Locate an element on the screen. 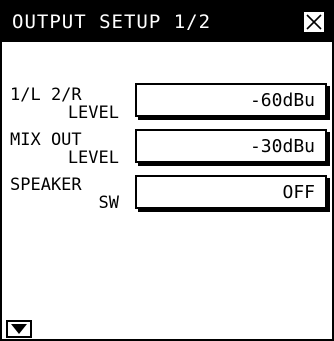 The height and width of the screenshot is (341, 334). label-line-2: SW is located at coordinates (108, 203).